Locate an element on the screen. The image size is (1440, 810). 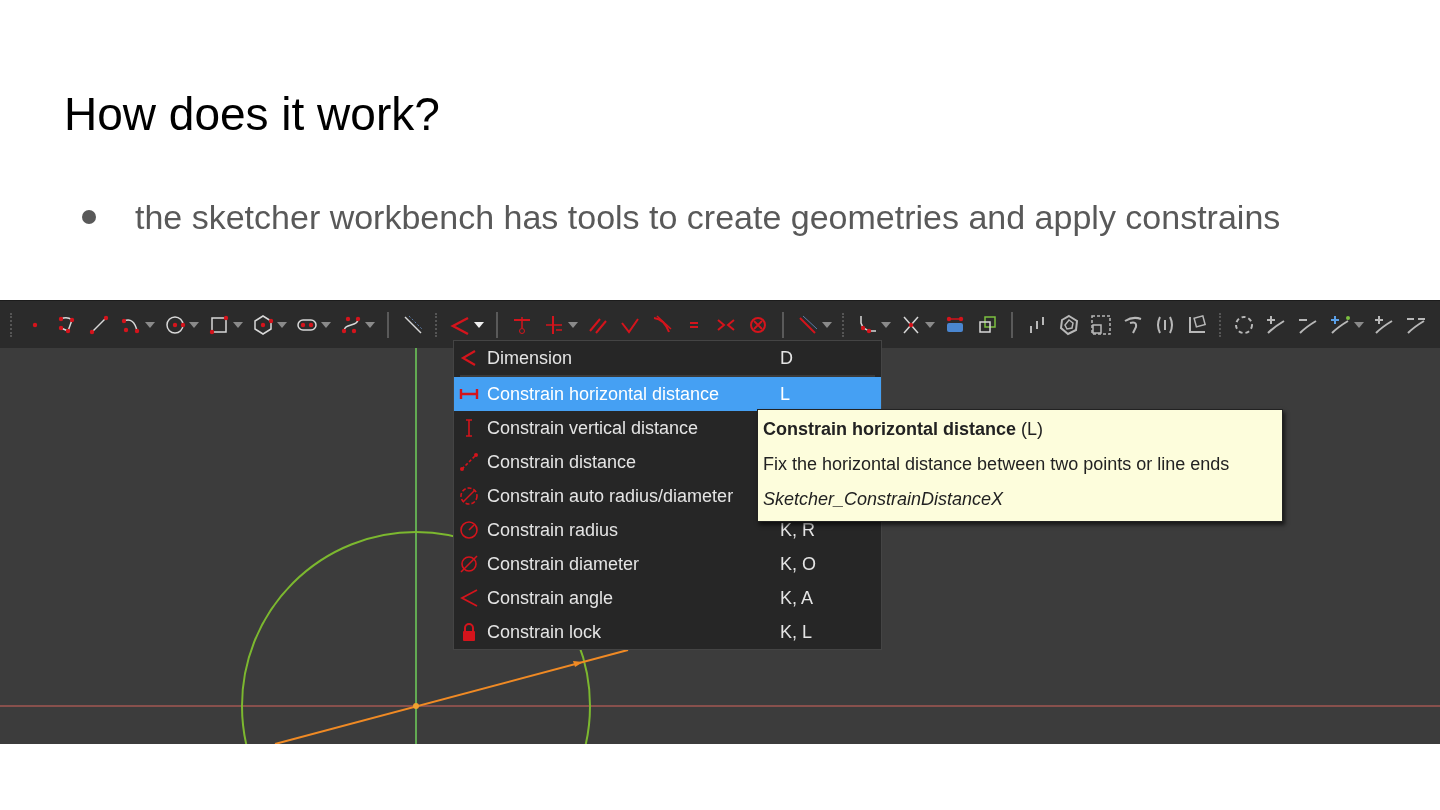
radius-icon is located at coordinates (469, 530).